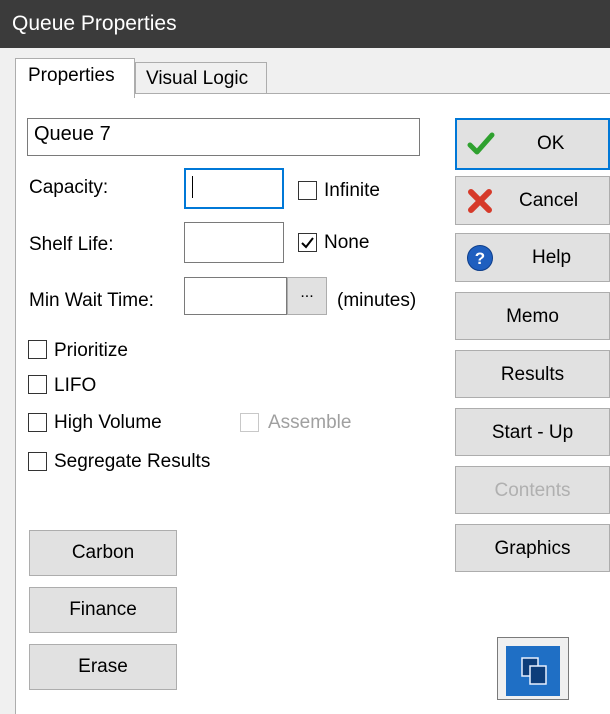 Image resolution: width=610 pixels, height=714 pixels. What do you see at coordinates (310, 422) in the screenshot?
I see `assemble-label: Assemble` at bounding box center [310, 422].